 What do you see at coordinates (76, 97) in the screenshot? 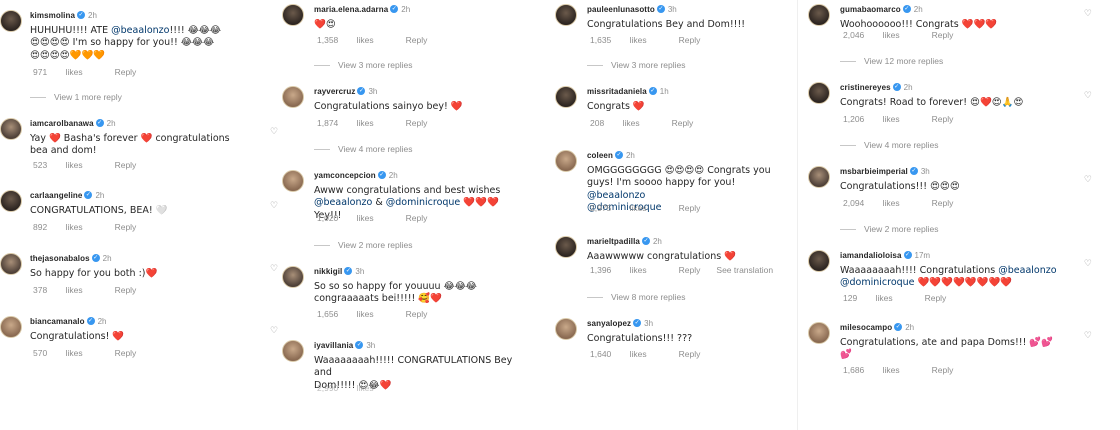
I see `view-replies-link: View 1 more reply` at bounding box center [76, 97].